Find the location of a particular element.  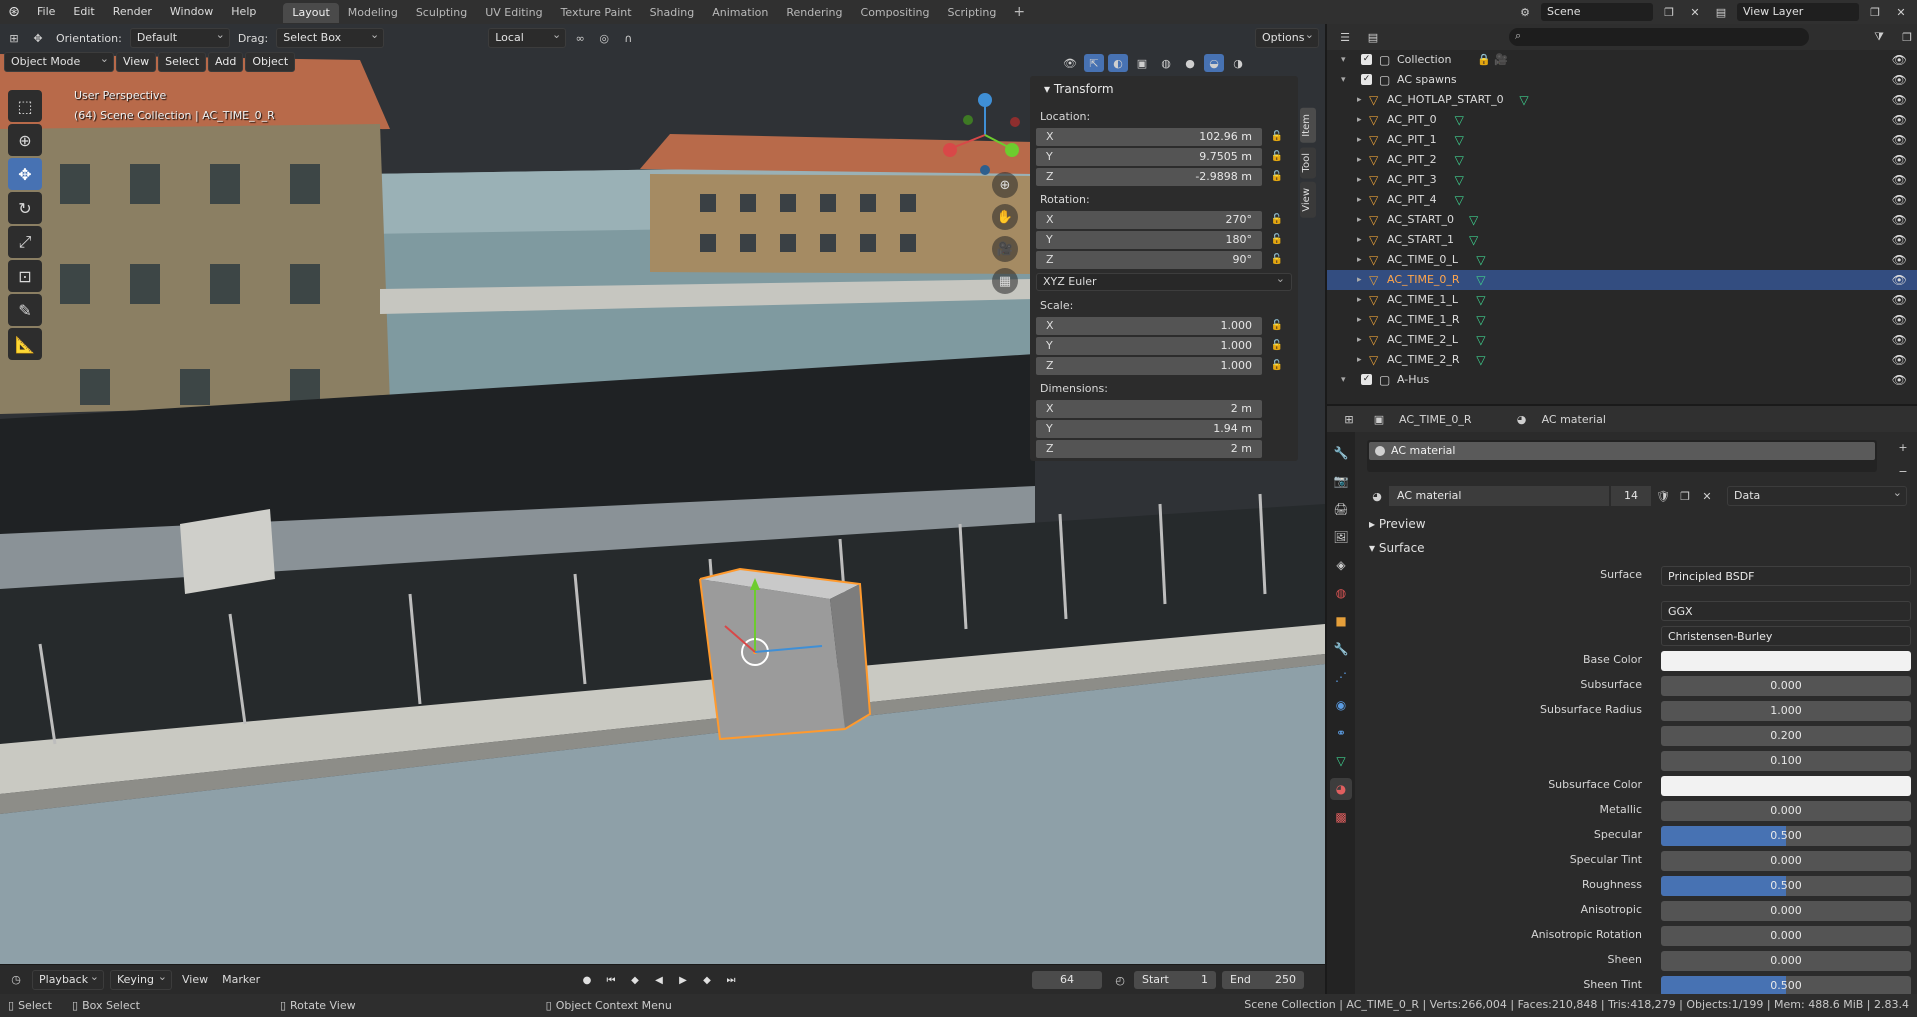

particles-tab-icon: ⋰ is located at coordinates (1341, 677).